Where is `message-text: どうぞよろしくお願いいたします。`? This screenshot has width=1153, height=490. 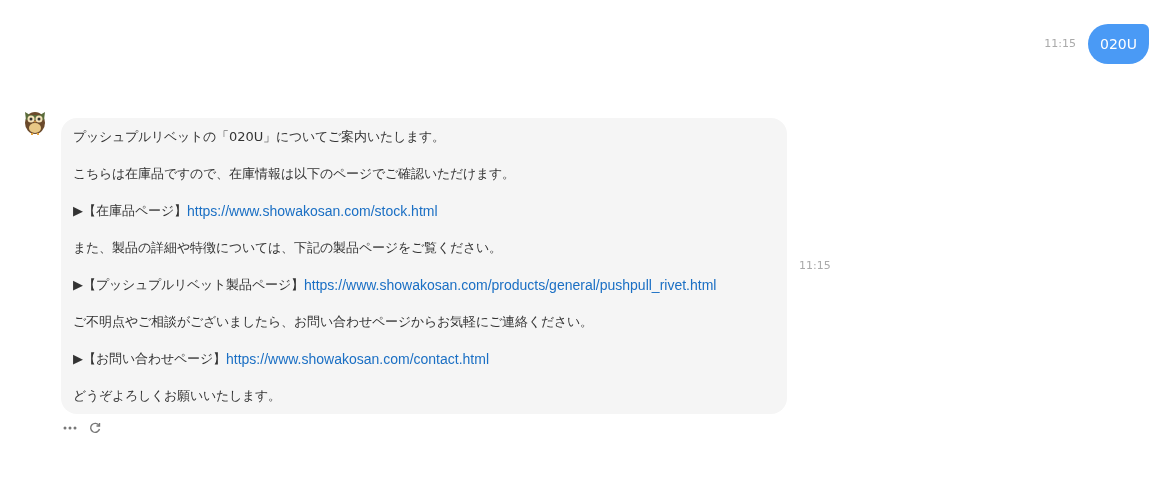 message-text: どうぞよろしくお願いいたします。 is located at coordinates (177, 396).